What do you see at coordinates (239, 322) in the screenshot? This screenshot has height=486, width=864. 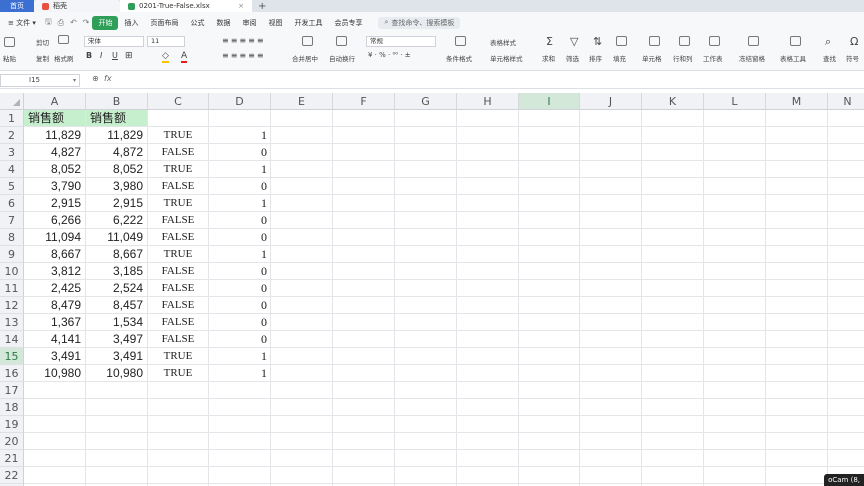 I see `cell-D13: 0` at bounding box center [239, 322].